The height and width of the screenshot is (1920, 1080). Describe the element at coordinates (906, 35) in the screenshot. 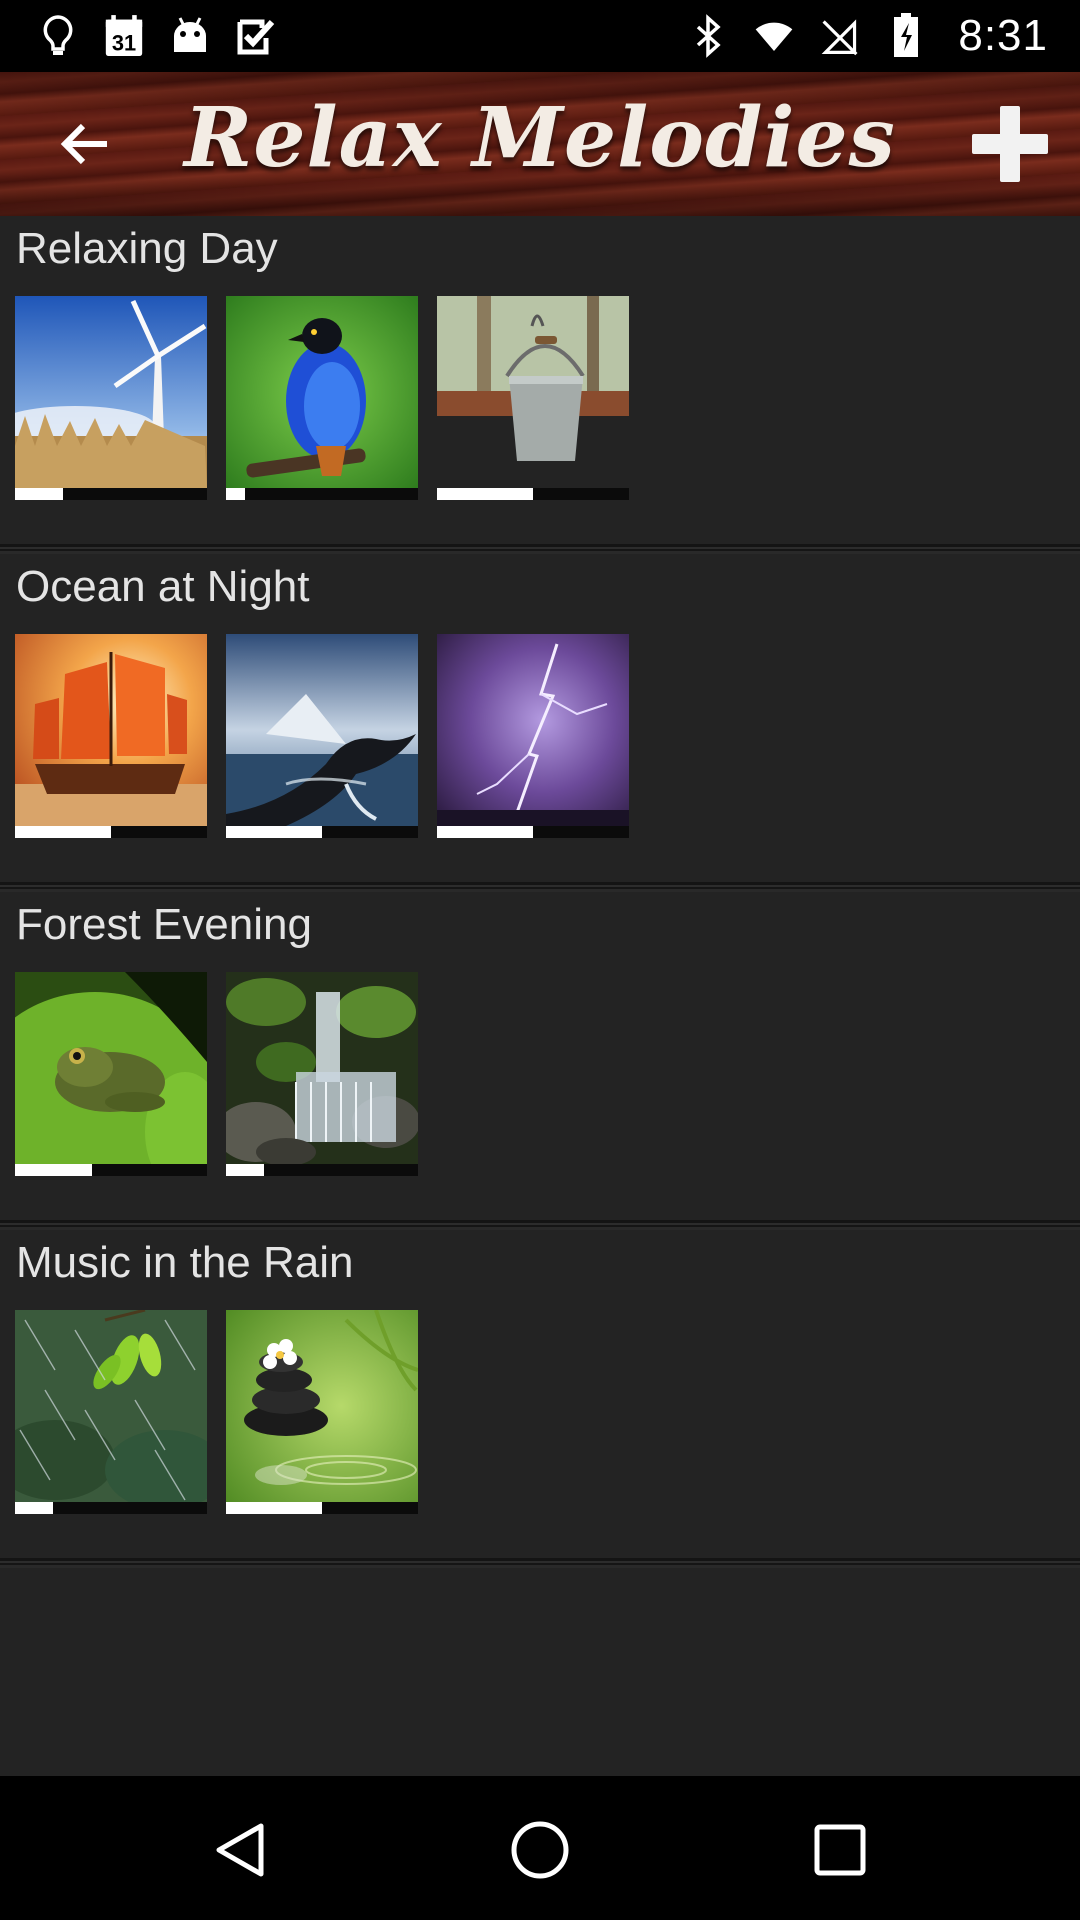

I see `battery-icon` at that location.